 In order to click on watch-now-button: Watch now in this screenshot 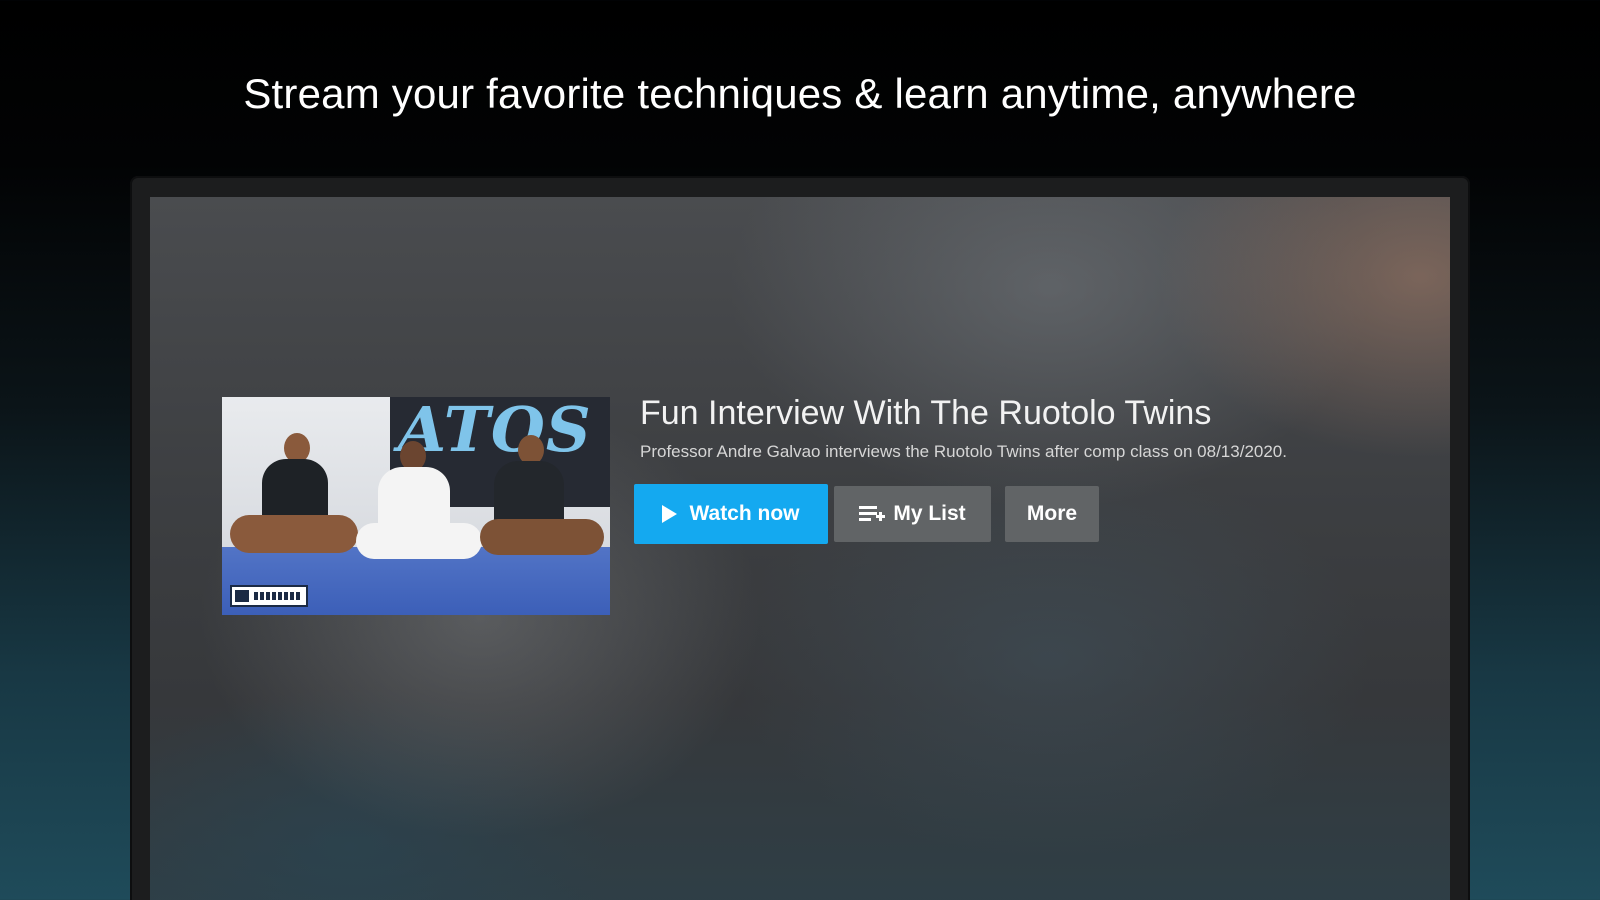, I will do `click(731, 514)`.